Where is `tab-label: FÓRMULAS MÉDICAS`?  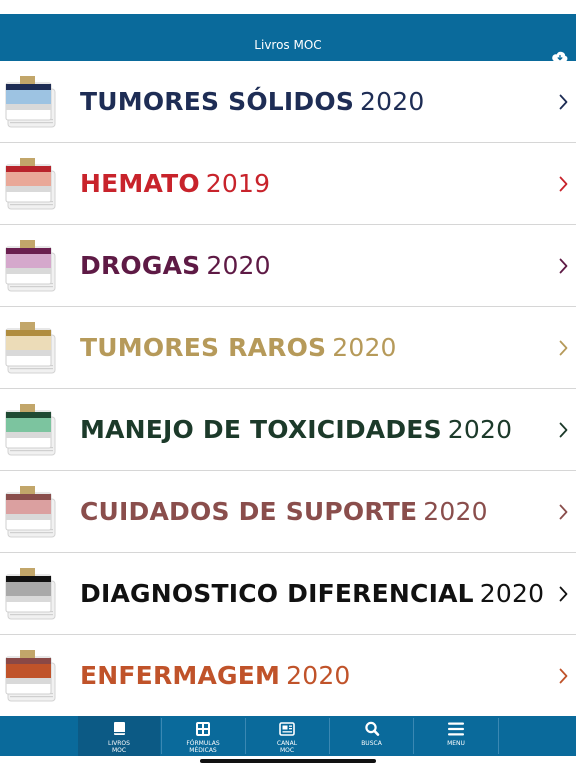
tab-label: FÓRMULAS MÉDICAS is located at coordinates (203, 747).